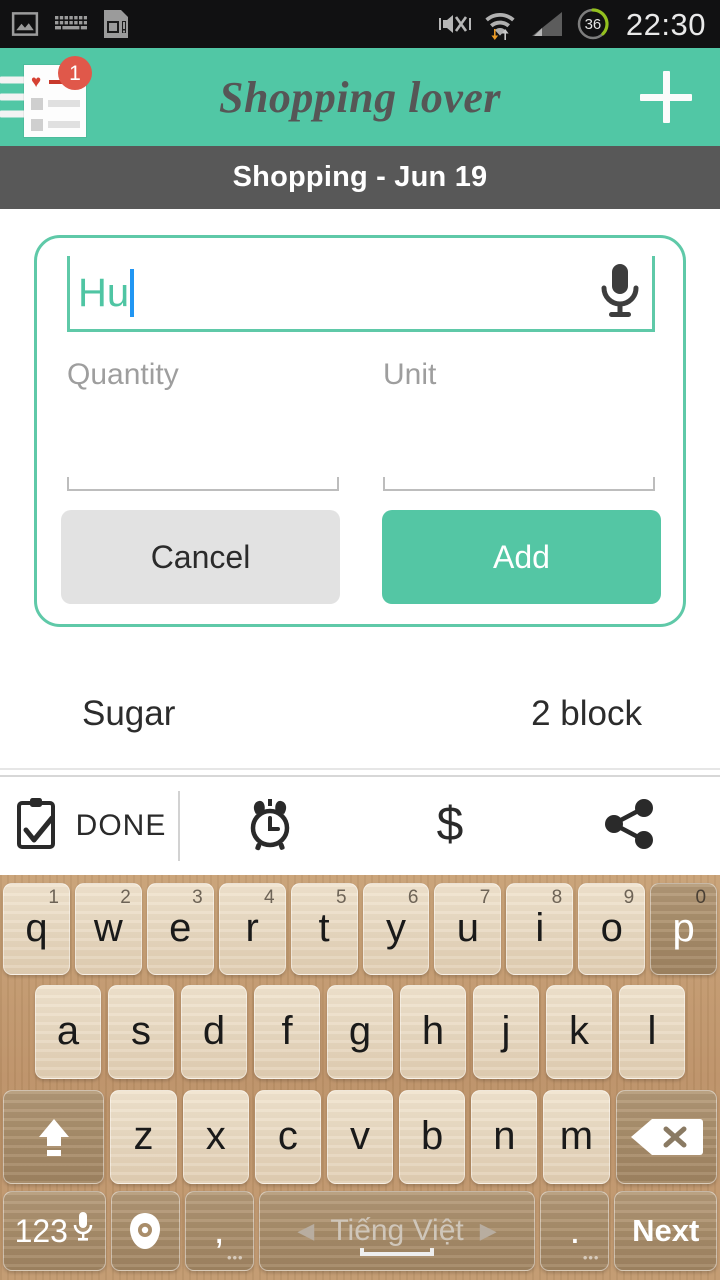 The image size is (720, 1280). I want to click on list-item: Sugar 2 block, so click(360, 715).